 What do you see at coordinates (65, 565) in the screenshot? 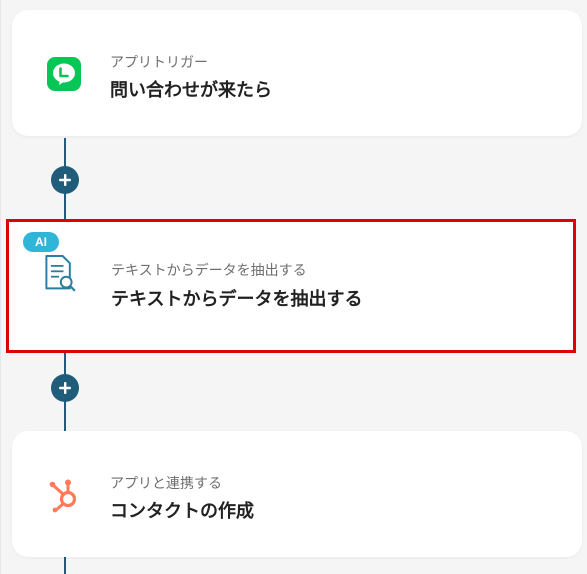
I see `connector-line` at bounding box center [65, 565].